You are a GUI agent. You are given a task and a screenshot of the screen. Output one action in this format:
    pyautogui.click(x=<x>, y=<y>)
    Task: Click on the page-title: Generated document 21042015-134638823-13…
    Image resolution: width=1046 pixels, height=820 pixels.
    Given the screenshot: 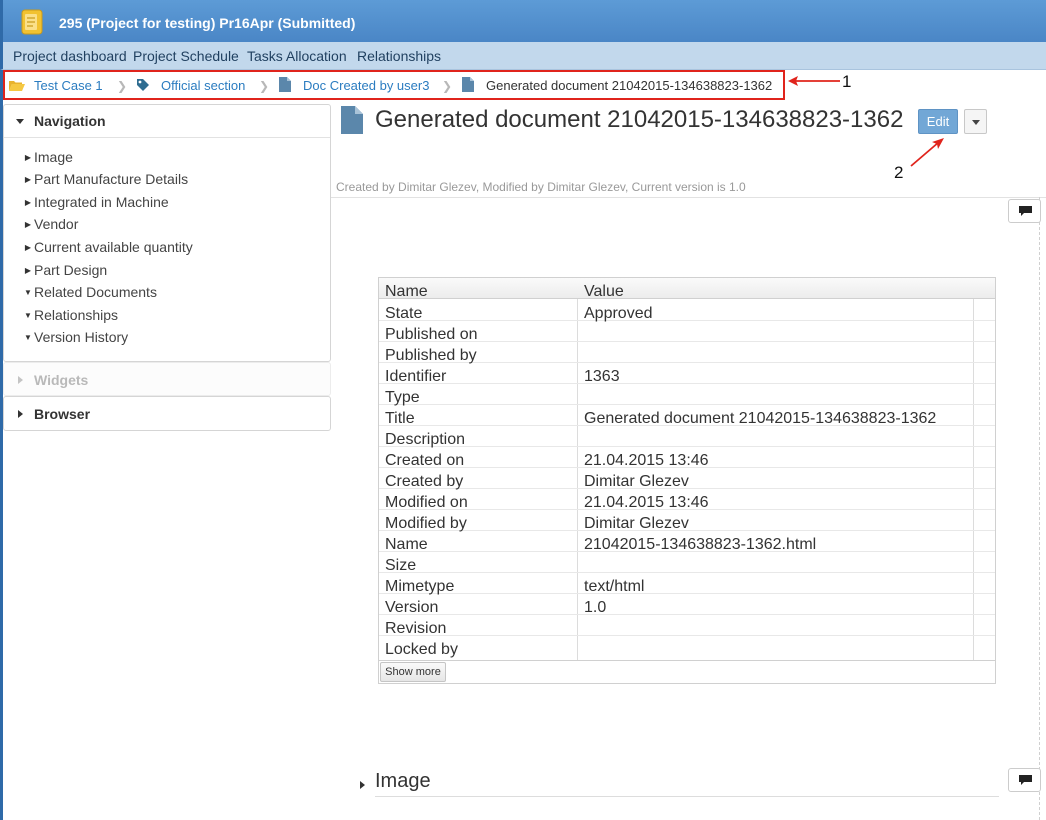 What is the action you would take?
    pyautogui.click(x=639, y=119)
    